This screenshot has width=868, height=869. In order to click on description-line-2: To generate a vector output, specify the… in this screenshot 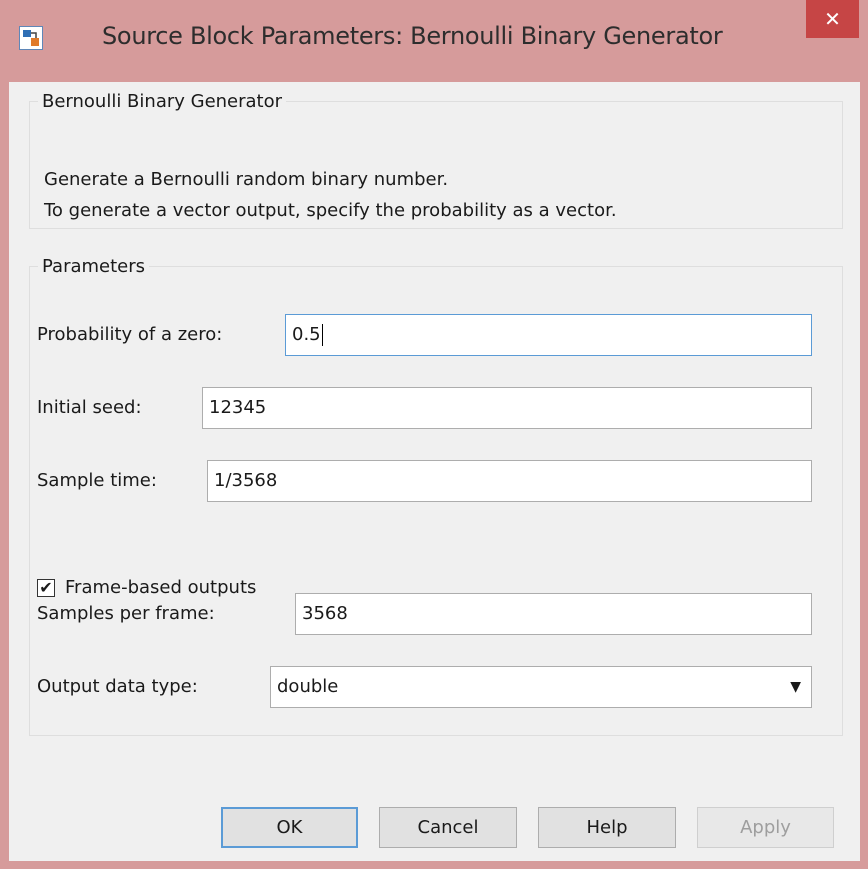, I will do `click(330, 210)`.